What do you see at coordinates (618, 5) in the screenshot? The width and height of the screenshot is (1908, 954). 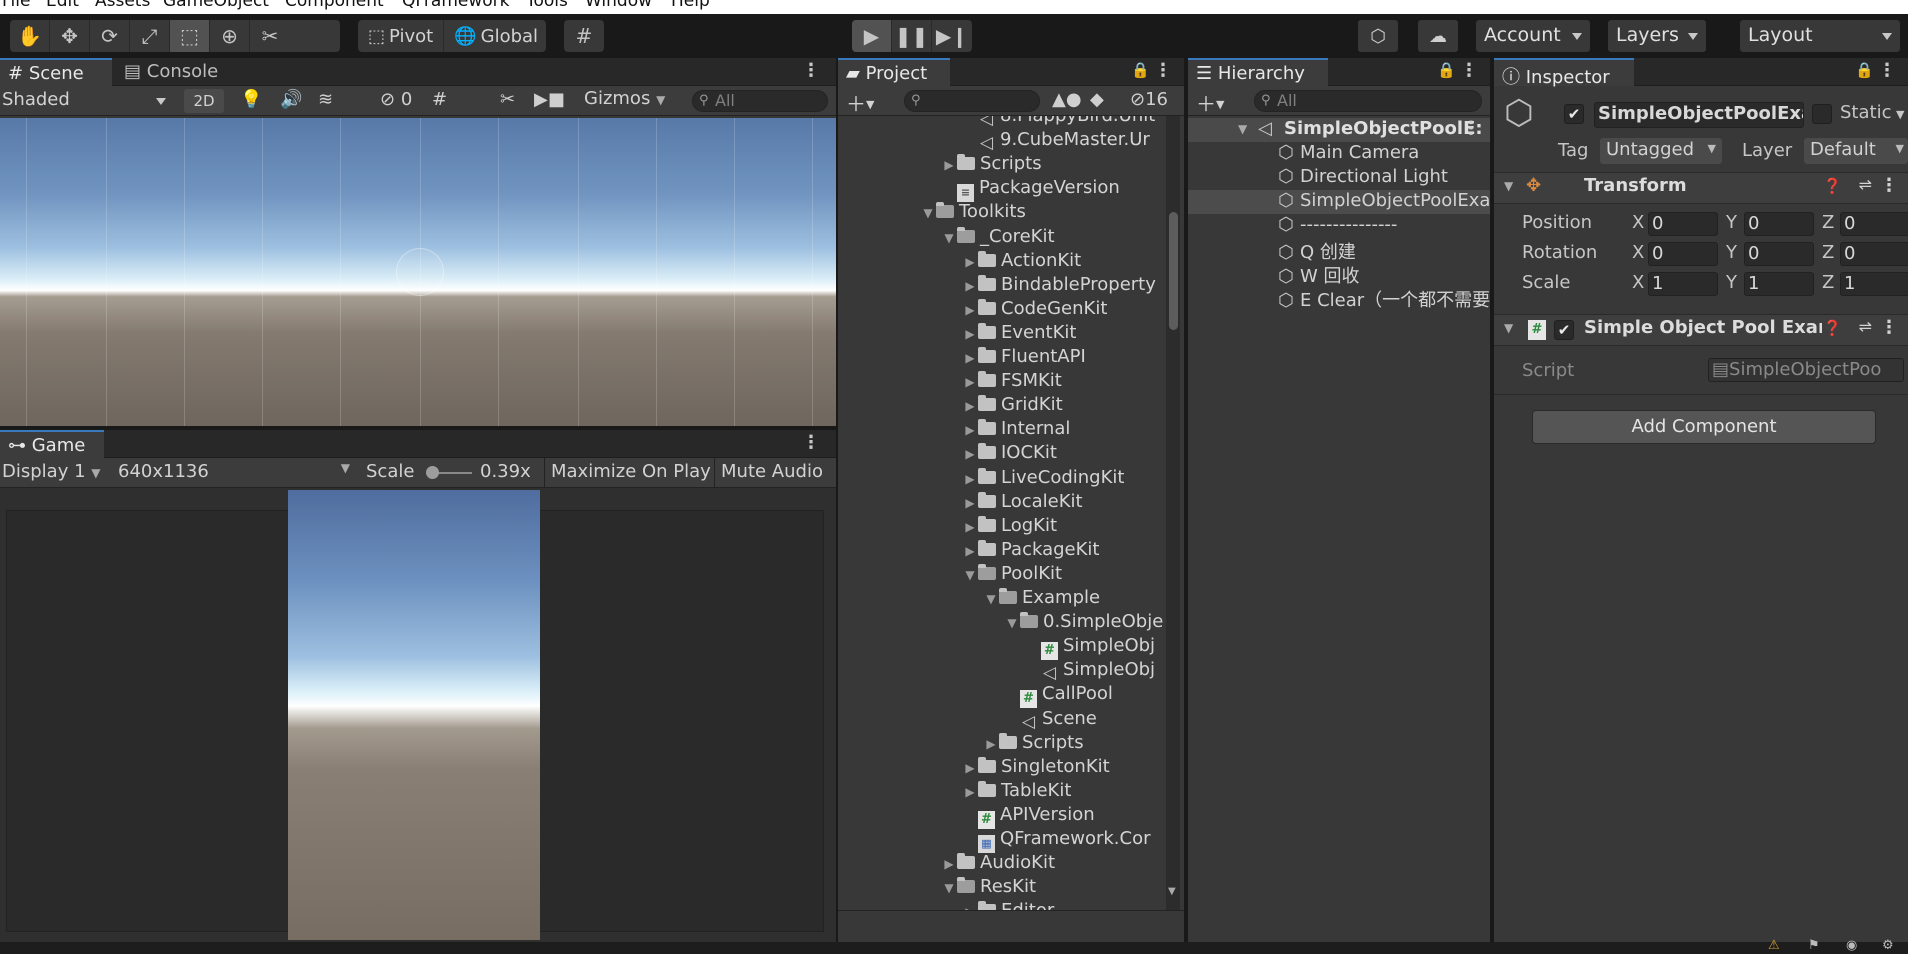 I see `menu-window: Window` at bounding box center [618, 5].